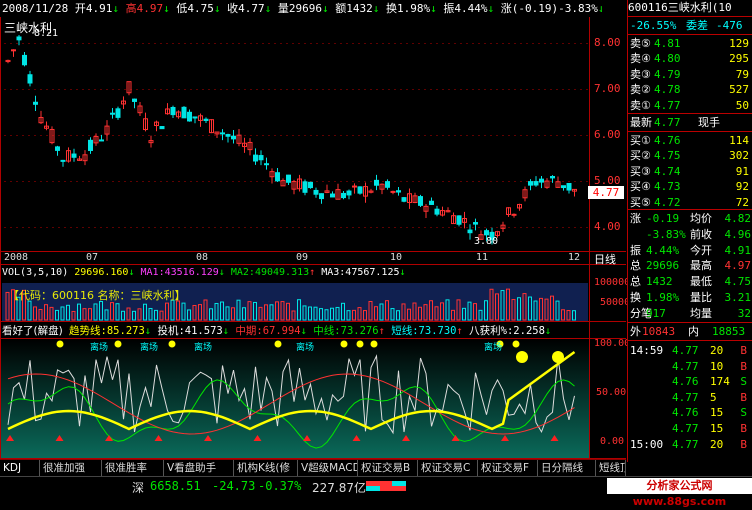  What do you see at coordinates (689, 43) in the screenshot?
I see `sell-level-row: 卖⑤ 4.81 129` at bounding box center [689, 43].